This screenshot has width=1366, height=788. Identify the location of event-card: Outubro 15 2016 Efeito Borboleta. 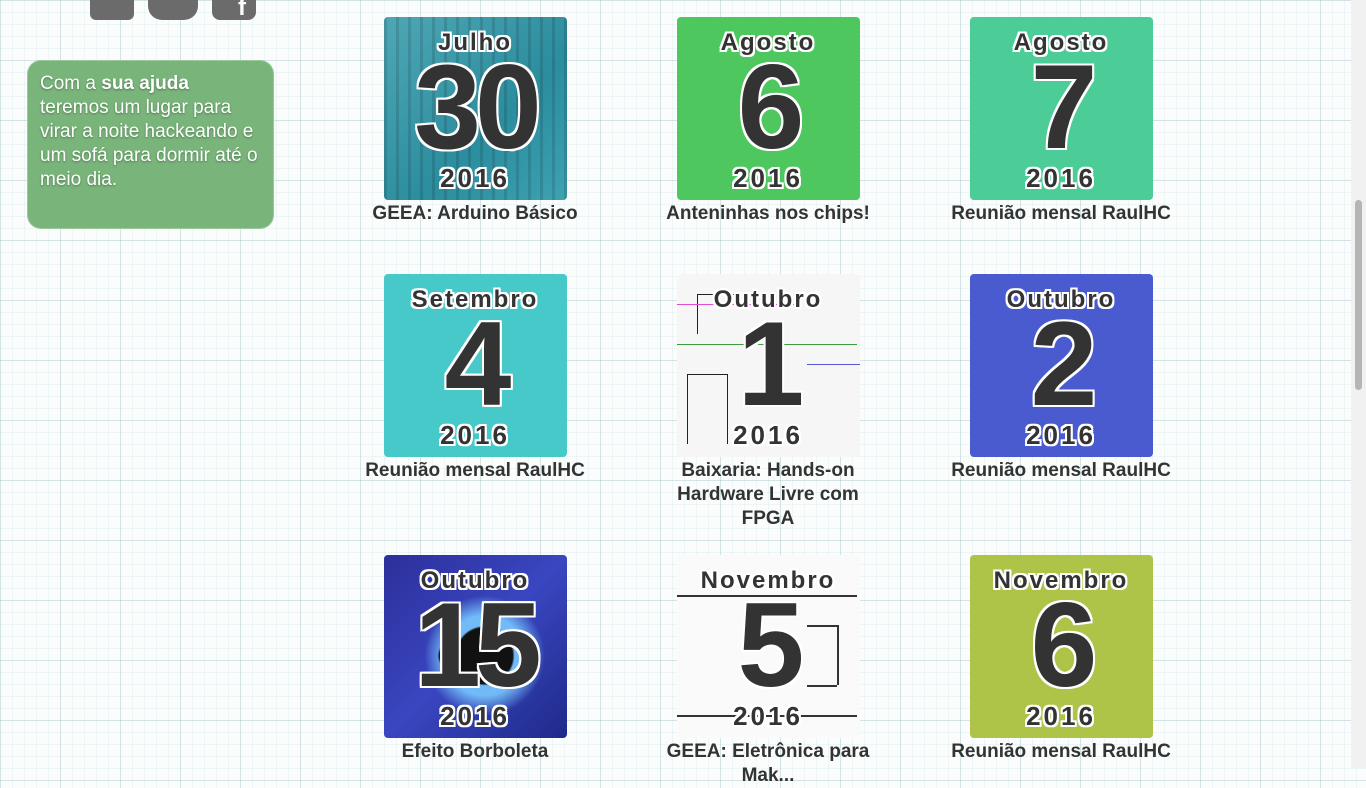
(475, 659).